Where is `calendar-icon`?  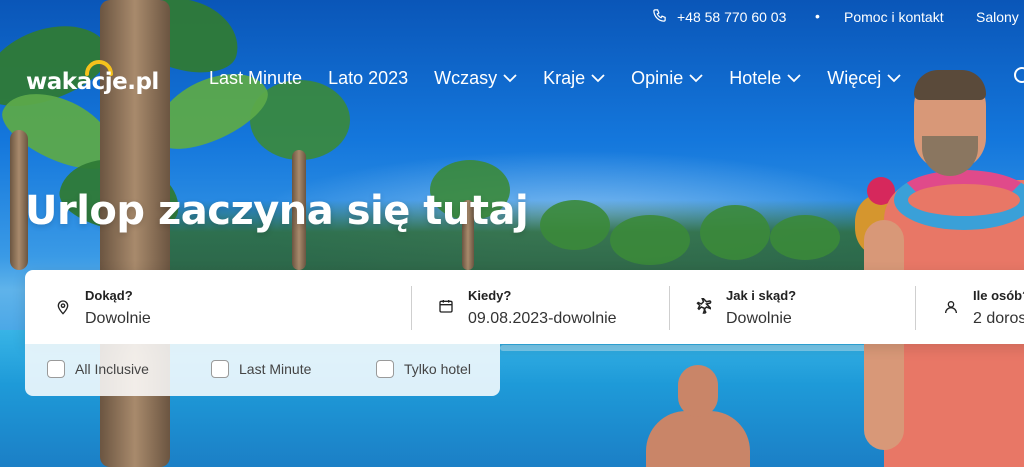
calendar-icon is located at coordinates (446, 306).